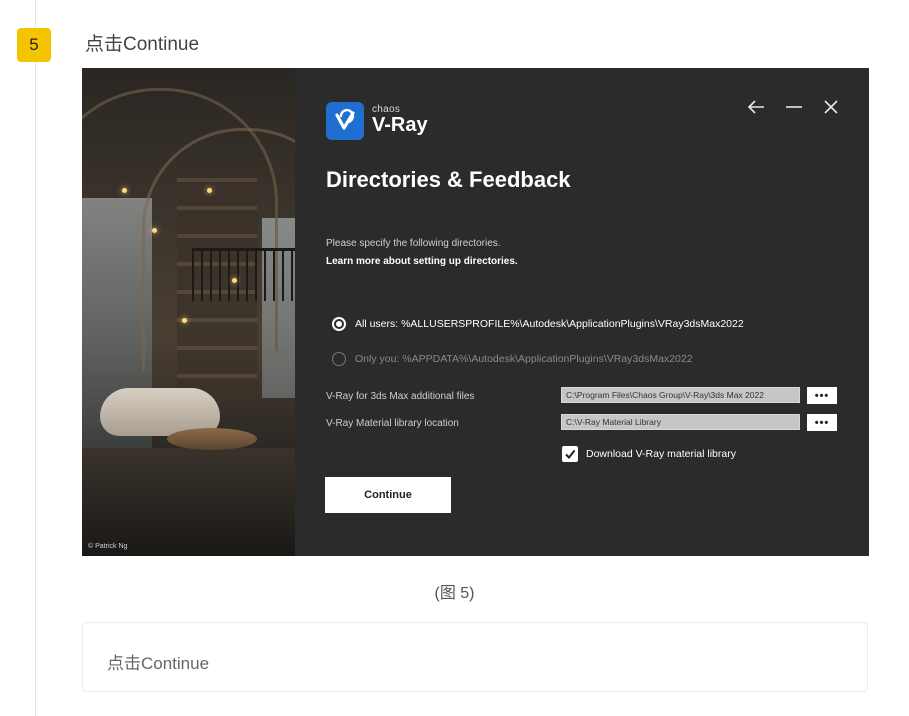 The width and height of the screenshot is (909, 716). I want to click on close-icon, so click(831, 107).